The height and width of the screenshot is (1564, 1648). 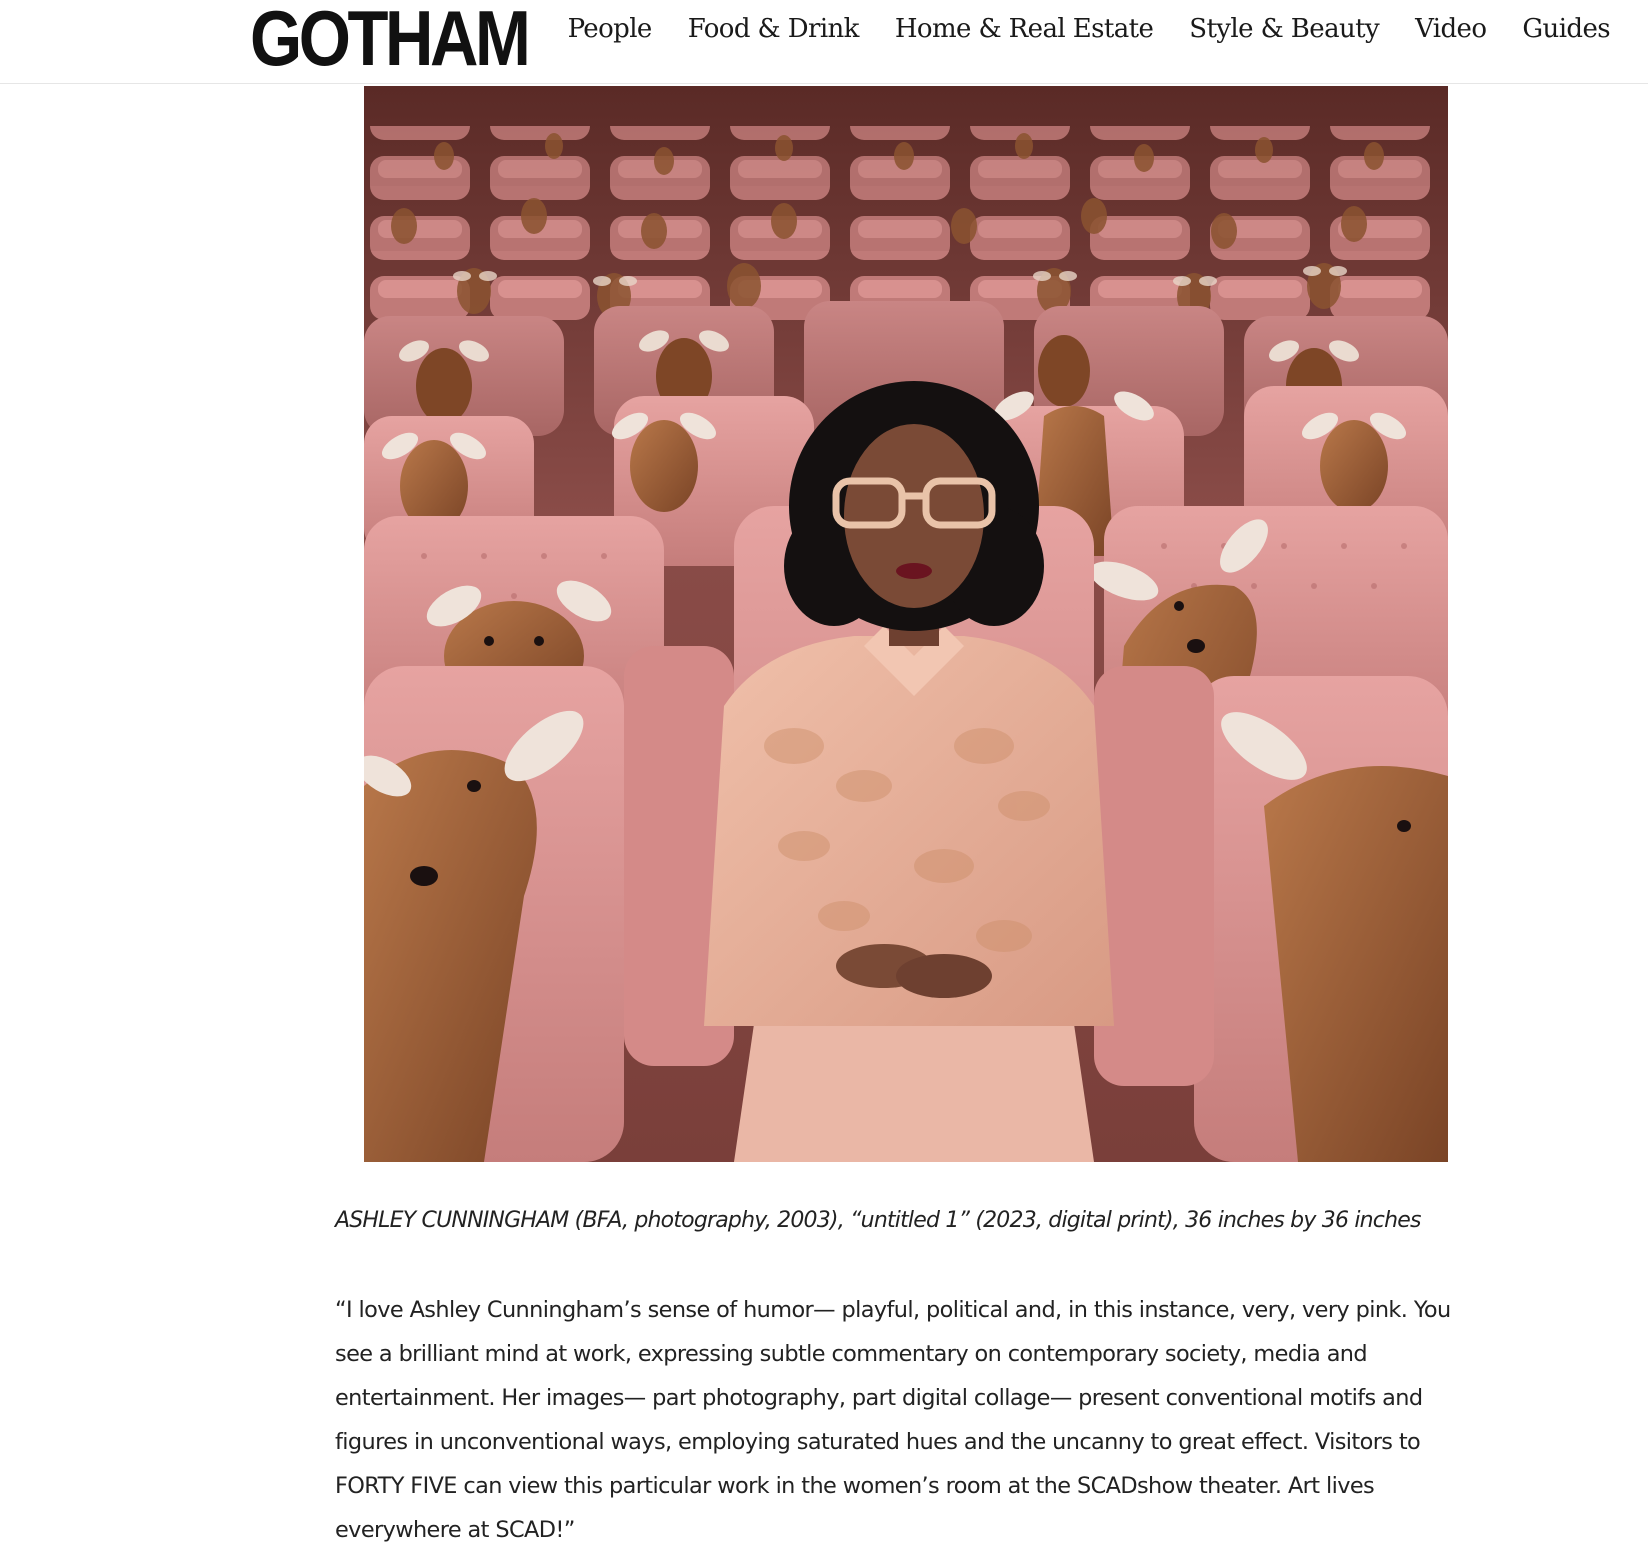 What do you see at coordinates (455, 1530) in the screenshot?
I see `quote-line: everywhere at SCAD!”` at bounding box center [455, 1530].